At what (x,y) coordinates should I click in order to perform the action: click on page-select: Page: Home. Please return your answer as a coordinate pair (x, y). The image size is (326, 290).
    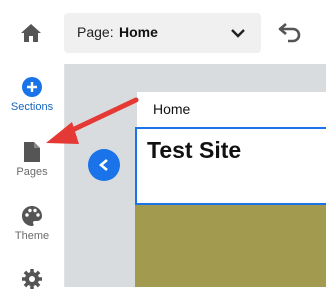
    Looking at the image, I should click on (162, 33).